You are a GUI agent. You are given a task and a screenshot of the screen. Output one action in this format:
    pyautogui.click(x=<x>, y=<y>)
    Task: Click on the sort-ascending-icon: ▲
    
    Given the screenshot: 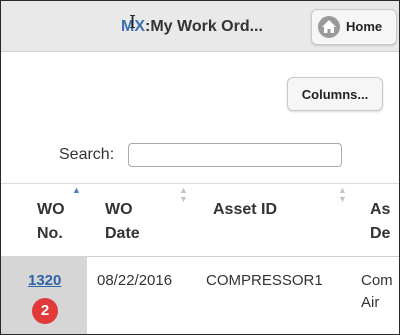 What is the action you would take?
    pyautogui.click(x=76, y=190)
    